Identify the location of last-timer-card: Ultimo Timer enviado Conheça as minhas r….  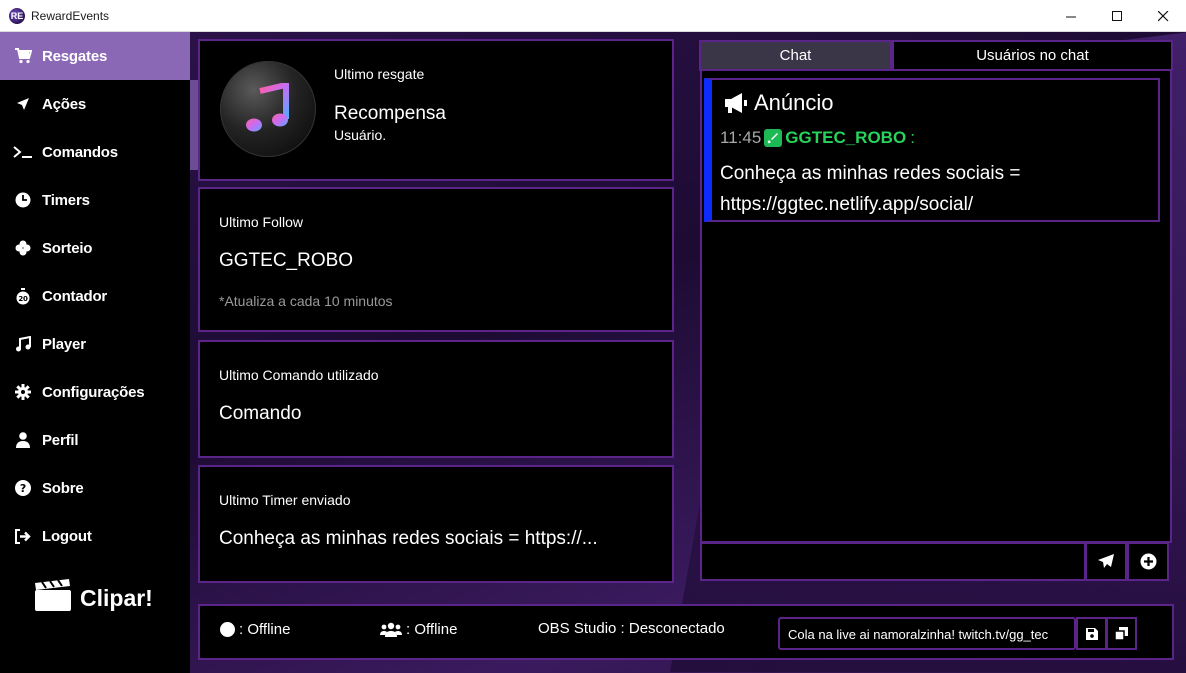
(436, 524).